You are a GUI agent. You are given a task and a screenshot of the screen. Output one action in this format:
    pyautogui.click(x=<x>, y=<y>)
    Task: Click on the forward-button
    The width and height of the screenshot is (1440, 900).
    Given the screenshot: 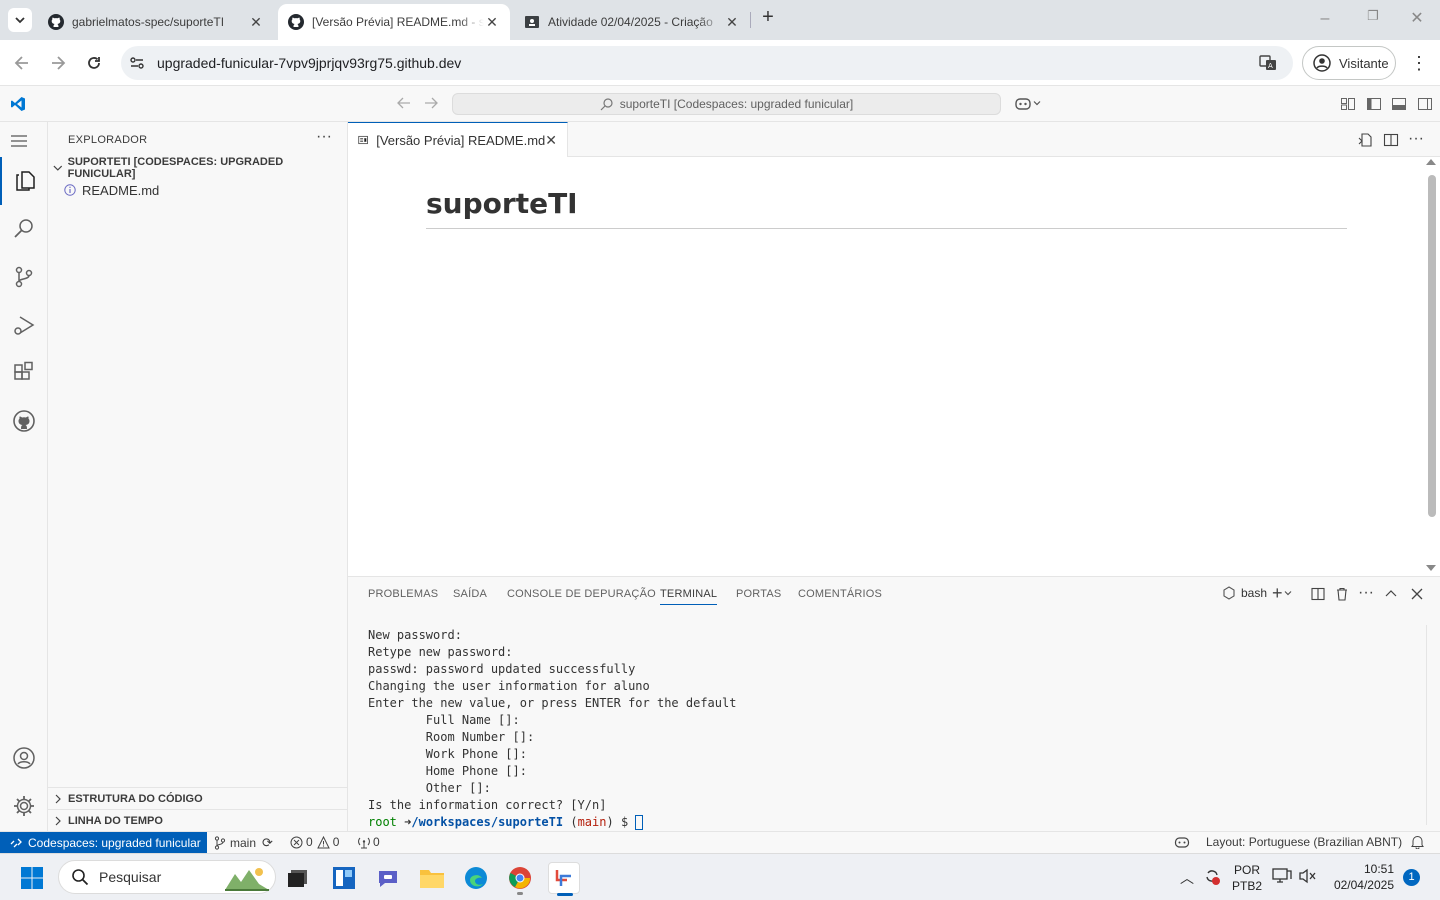 What is the action you would take?
    pyautogui.click(x=58, y=63)
    